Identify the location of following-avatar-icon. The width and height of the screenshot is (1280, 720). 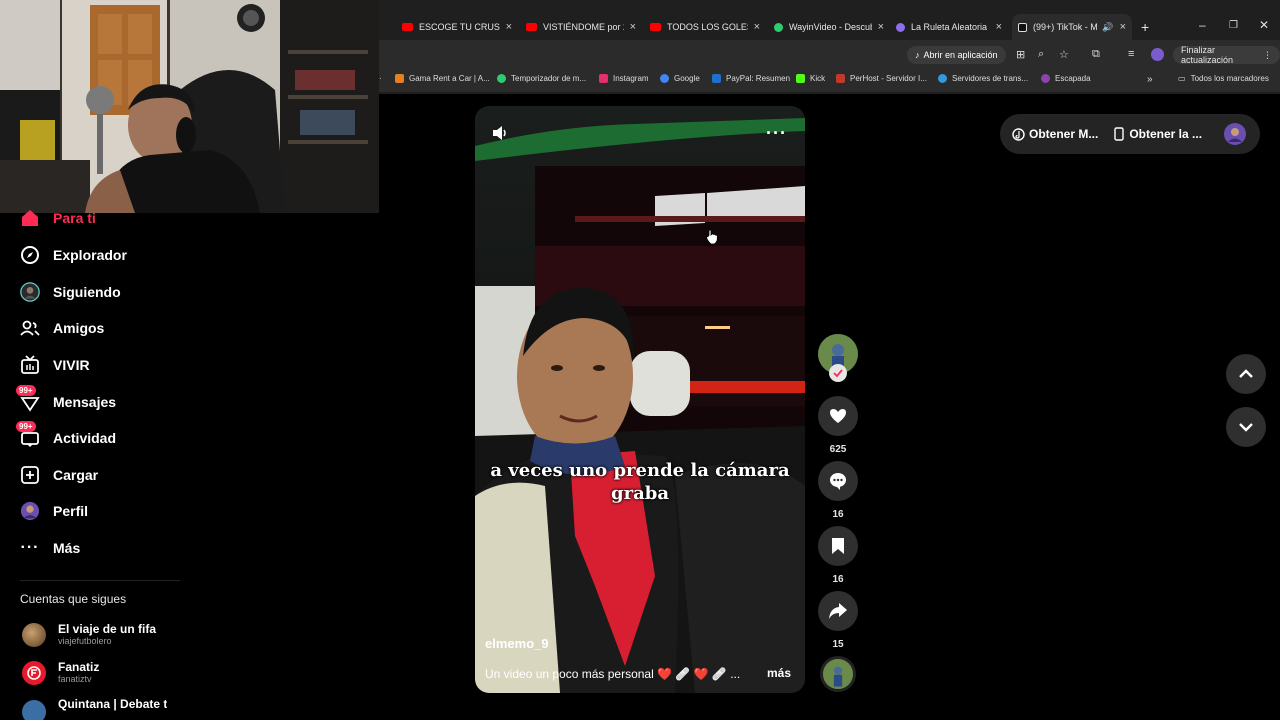
(30, 292).